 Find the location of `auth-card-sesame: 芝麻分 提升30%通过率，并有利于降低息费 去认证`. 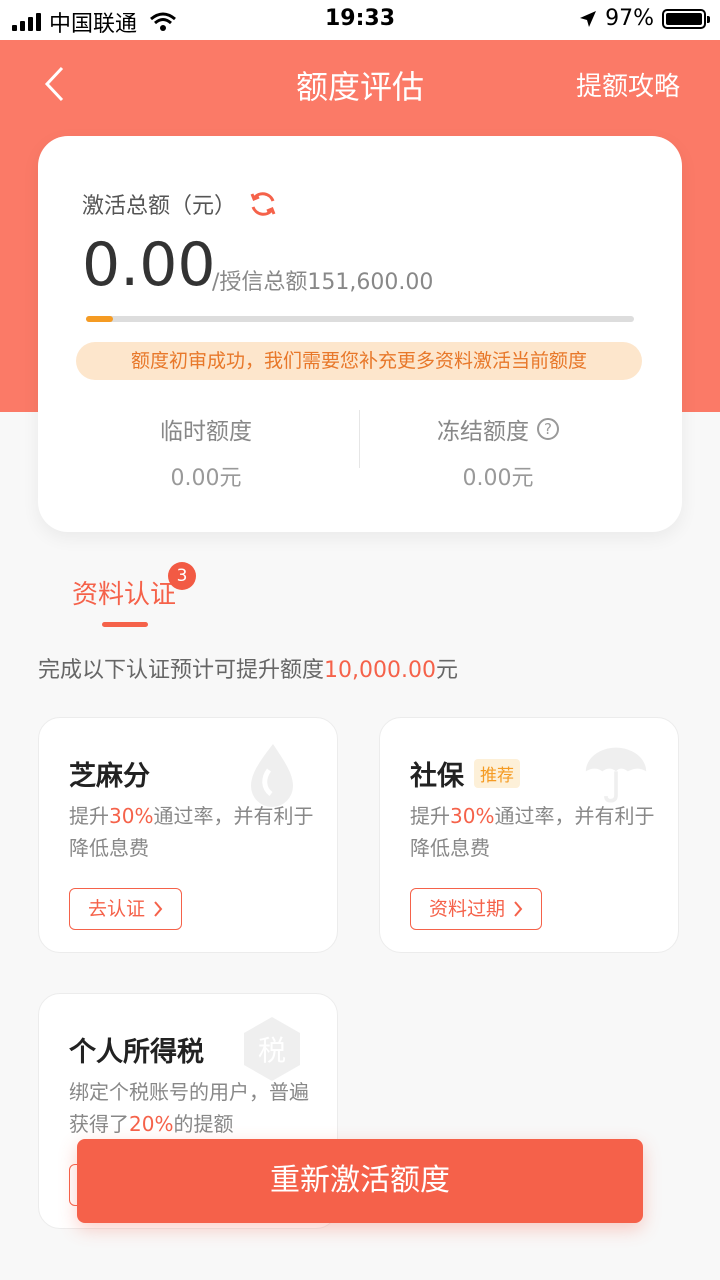

auth-card-sesame: 芝麻分 提升30%通过率，并有利于降低息费 去认证 is located at coordinates (188, 835).